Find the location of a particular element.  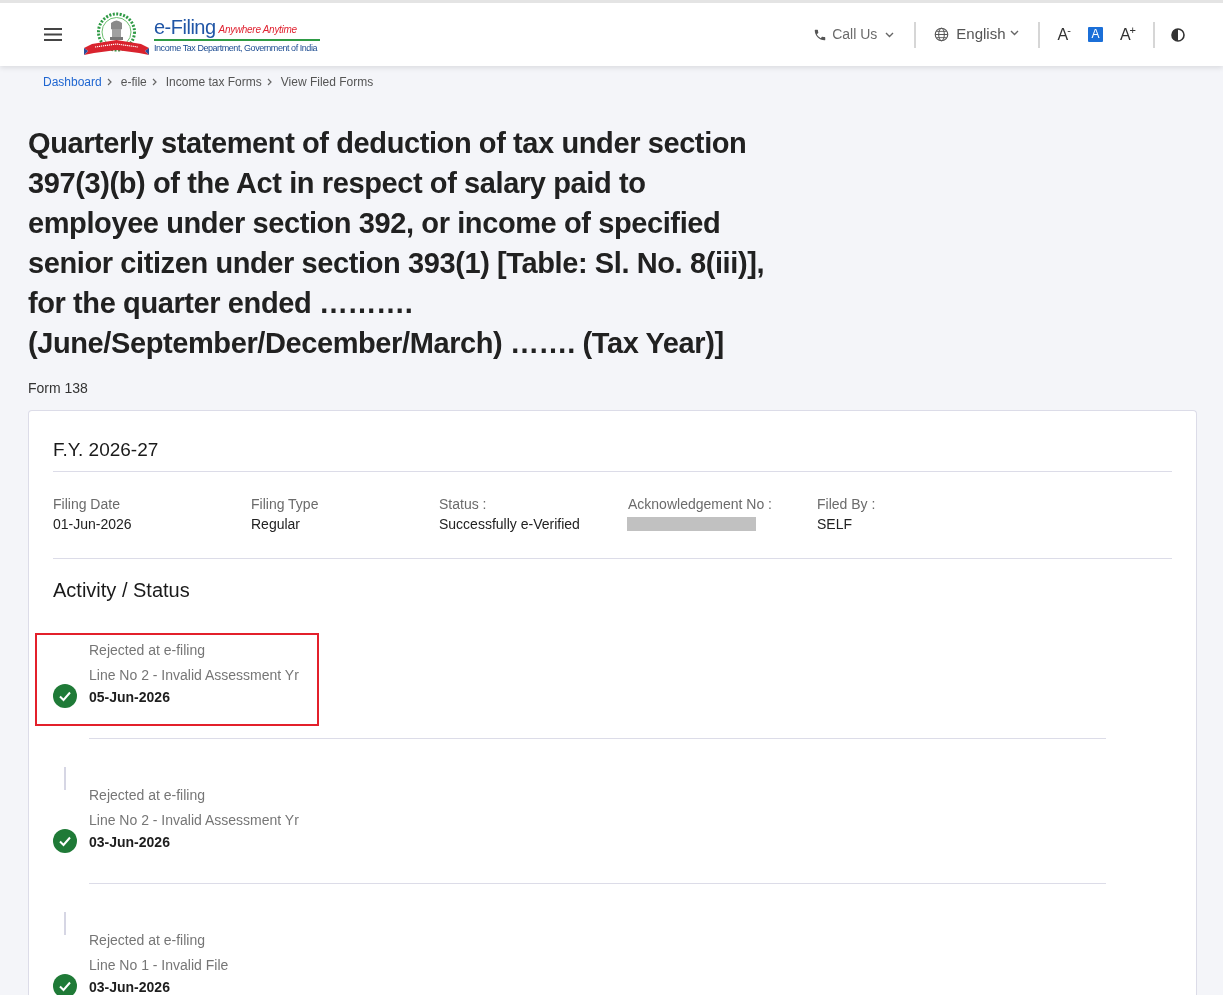

logo-tagline: Anywhere Anytime is located at coordinates (257, 29).